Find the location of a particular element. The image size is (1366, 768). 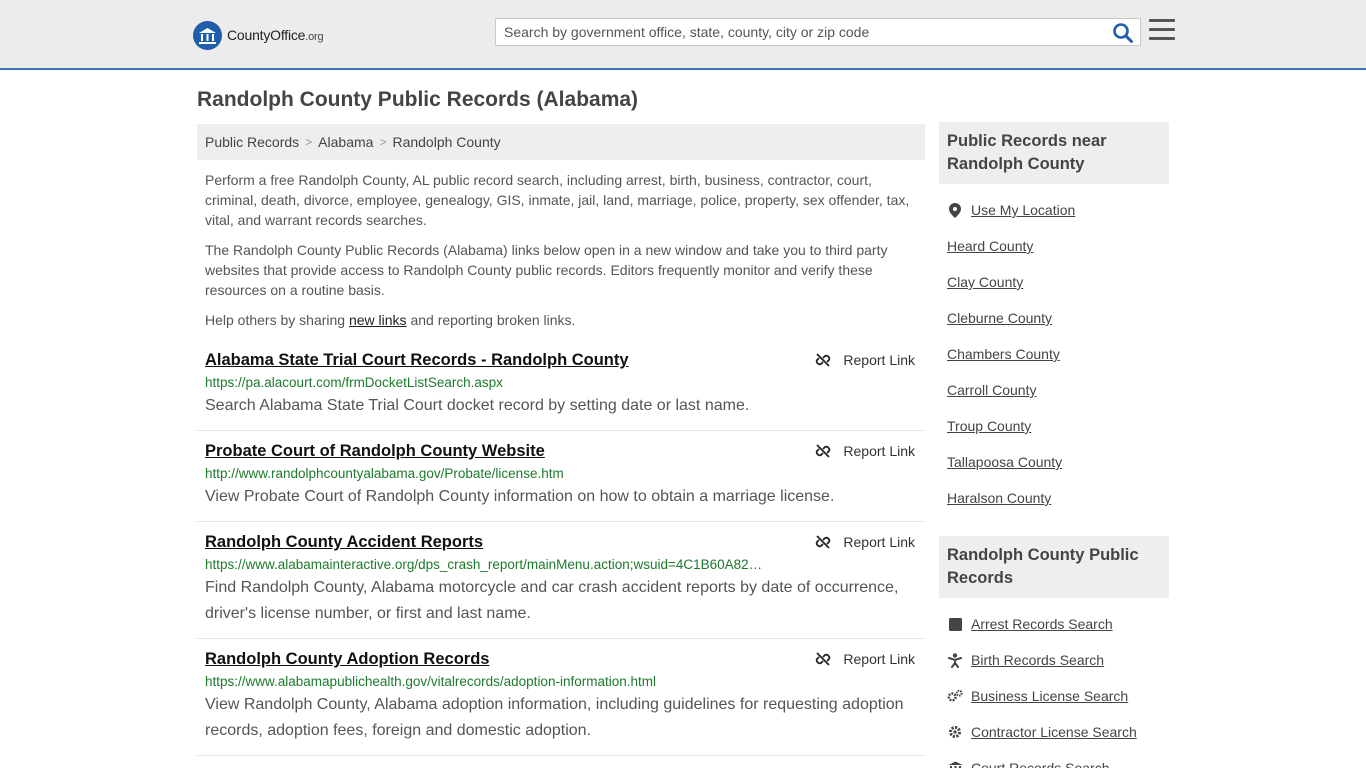

nearby-county-item: Tallapoosa County is located at coordinates (1054, 462).